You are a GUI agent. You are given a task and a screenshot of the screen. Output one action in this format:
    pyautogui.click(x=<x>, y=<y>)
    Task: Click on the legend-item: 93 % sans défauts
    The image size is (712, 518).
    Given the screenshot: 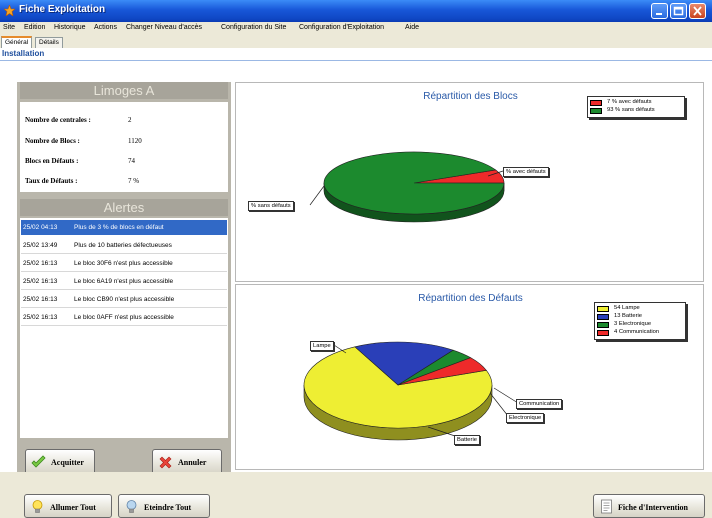 What is the action you would take?
    pyautogui.click(x=635, y=110)
    